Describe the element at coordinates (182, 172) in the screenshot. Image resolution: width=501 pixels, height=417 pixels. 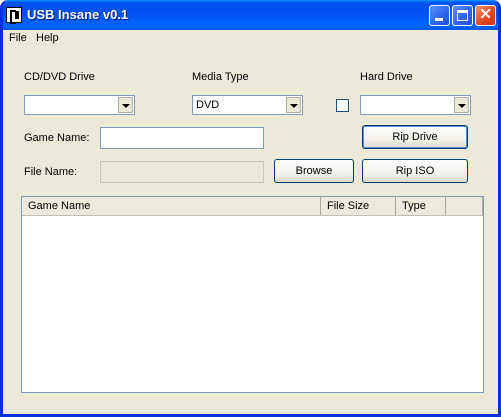
I see `file-name-input` at that location.